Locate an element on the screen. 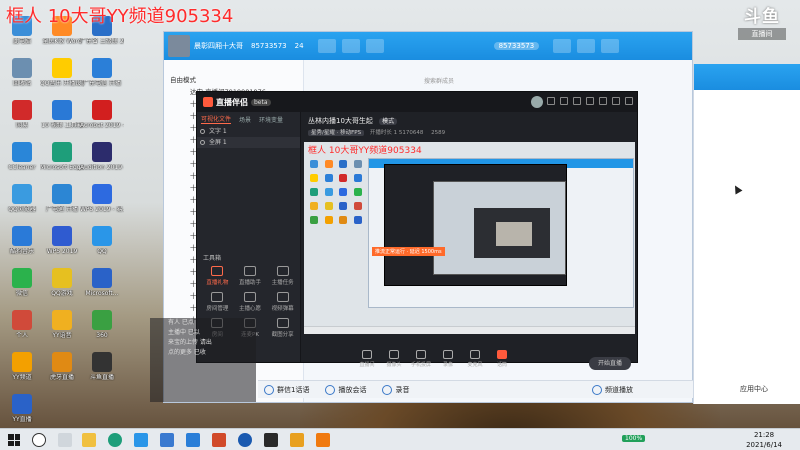 The width and height of the screenshot is (800, 450). desktop-icon: WPS 2019 is located at coordinates (62, 240).